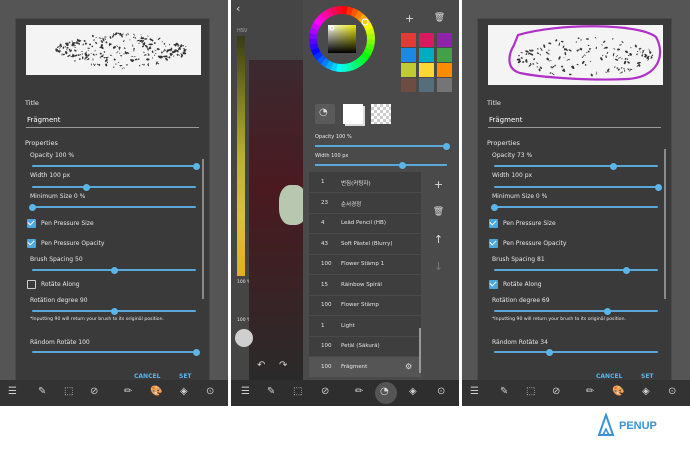  What do you see at coordinates (283, 365) in the screenshot?
I see `redo-icon: ↷` at bounding box center [283, 365].